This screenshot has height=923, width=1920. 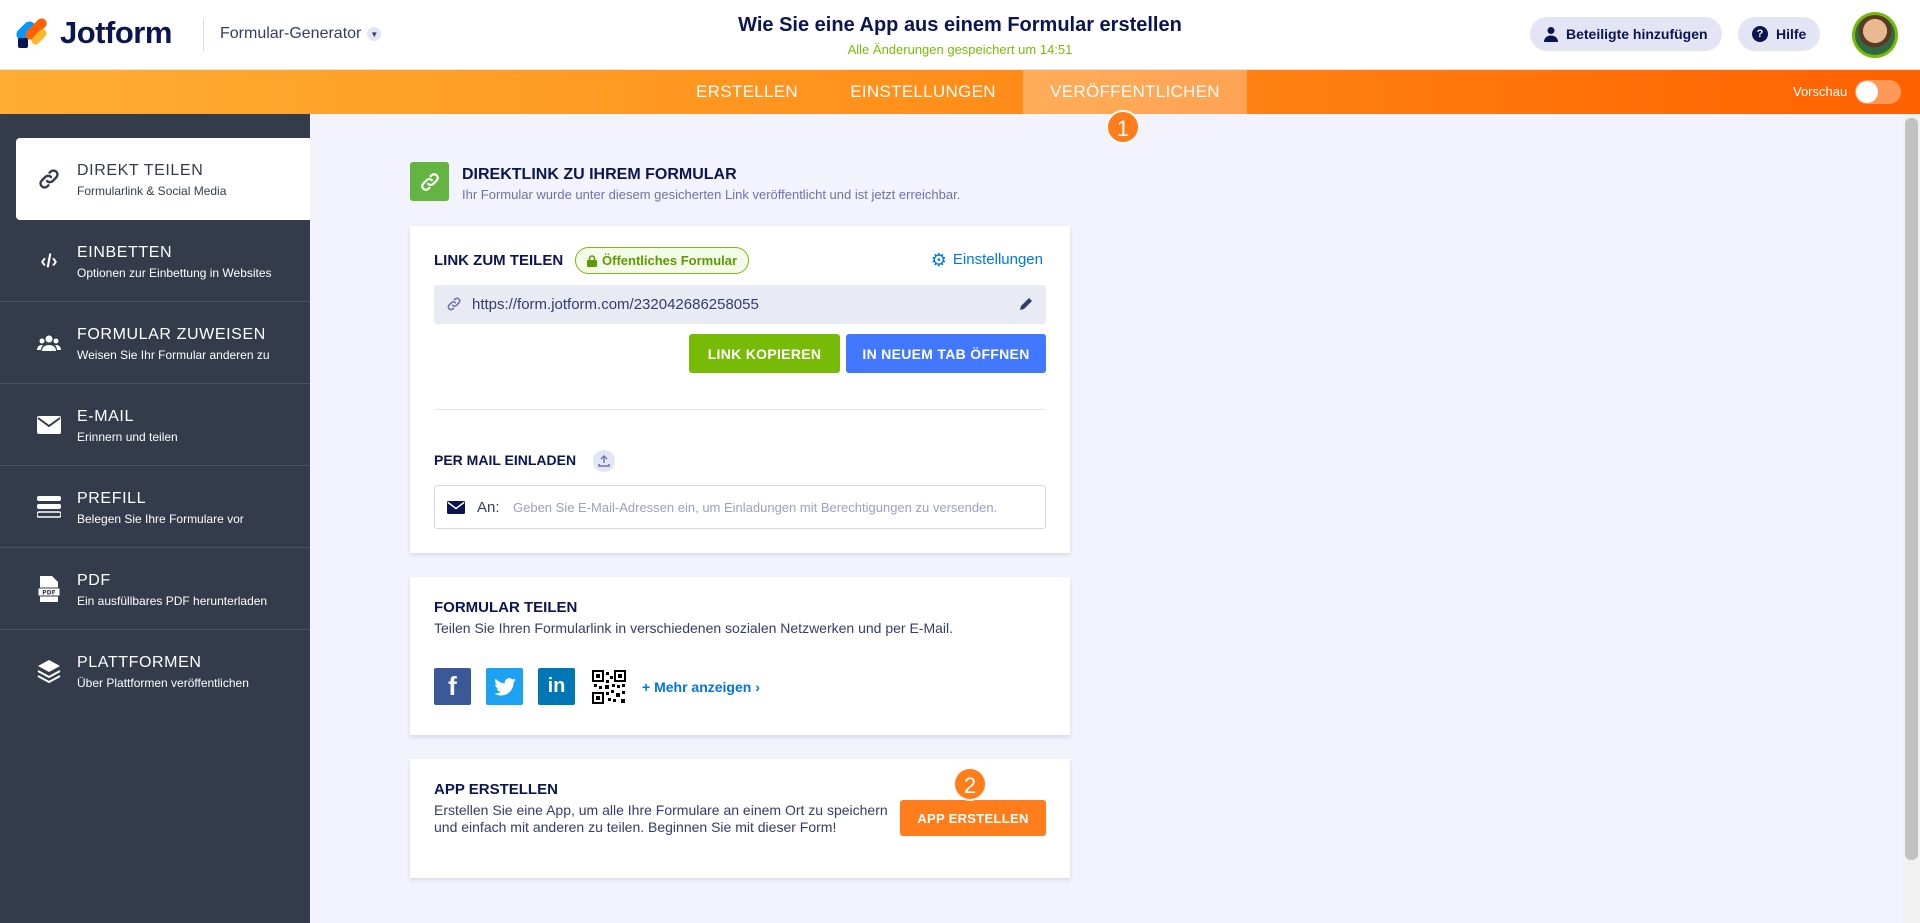 What do you see at coordinates (112, 498) in the screenshot?
I see `sidebar-item-title: PREFILL` at bounding box center [112, 498].